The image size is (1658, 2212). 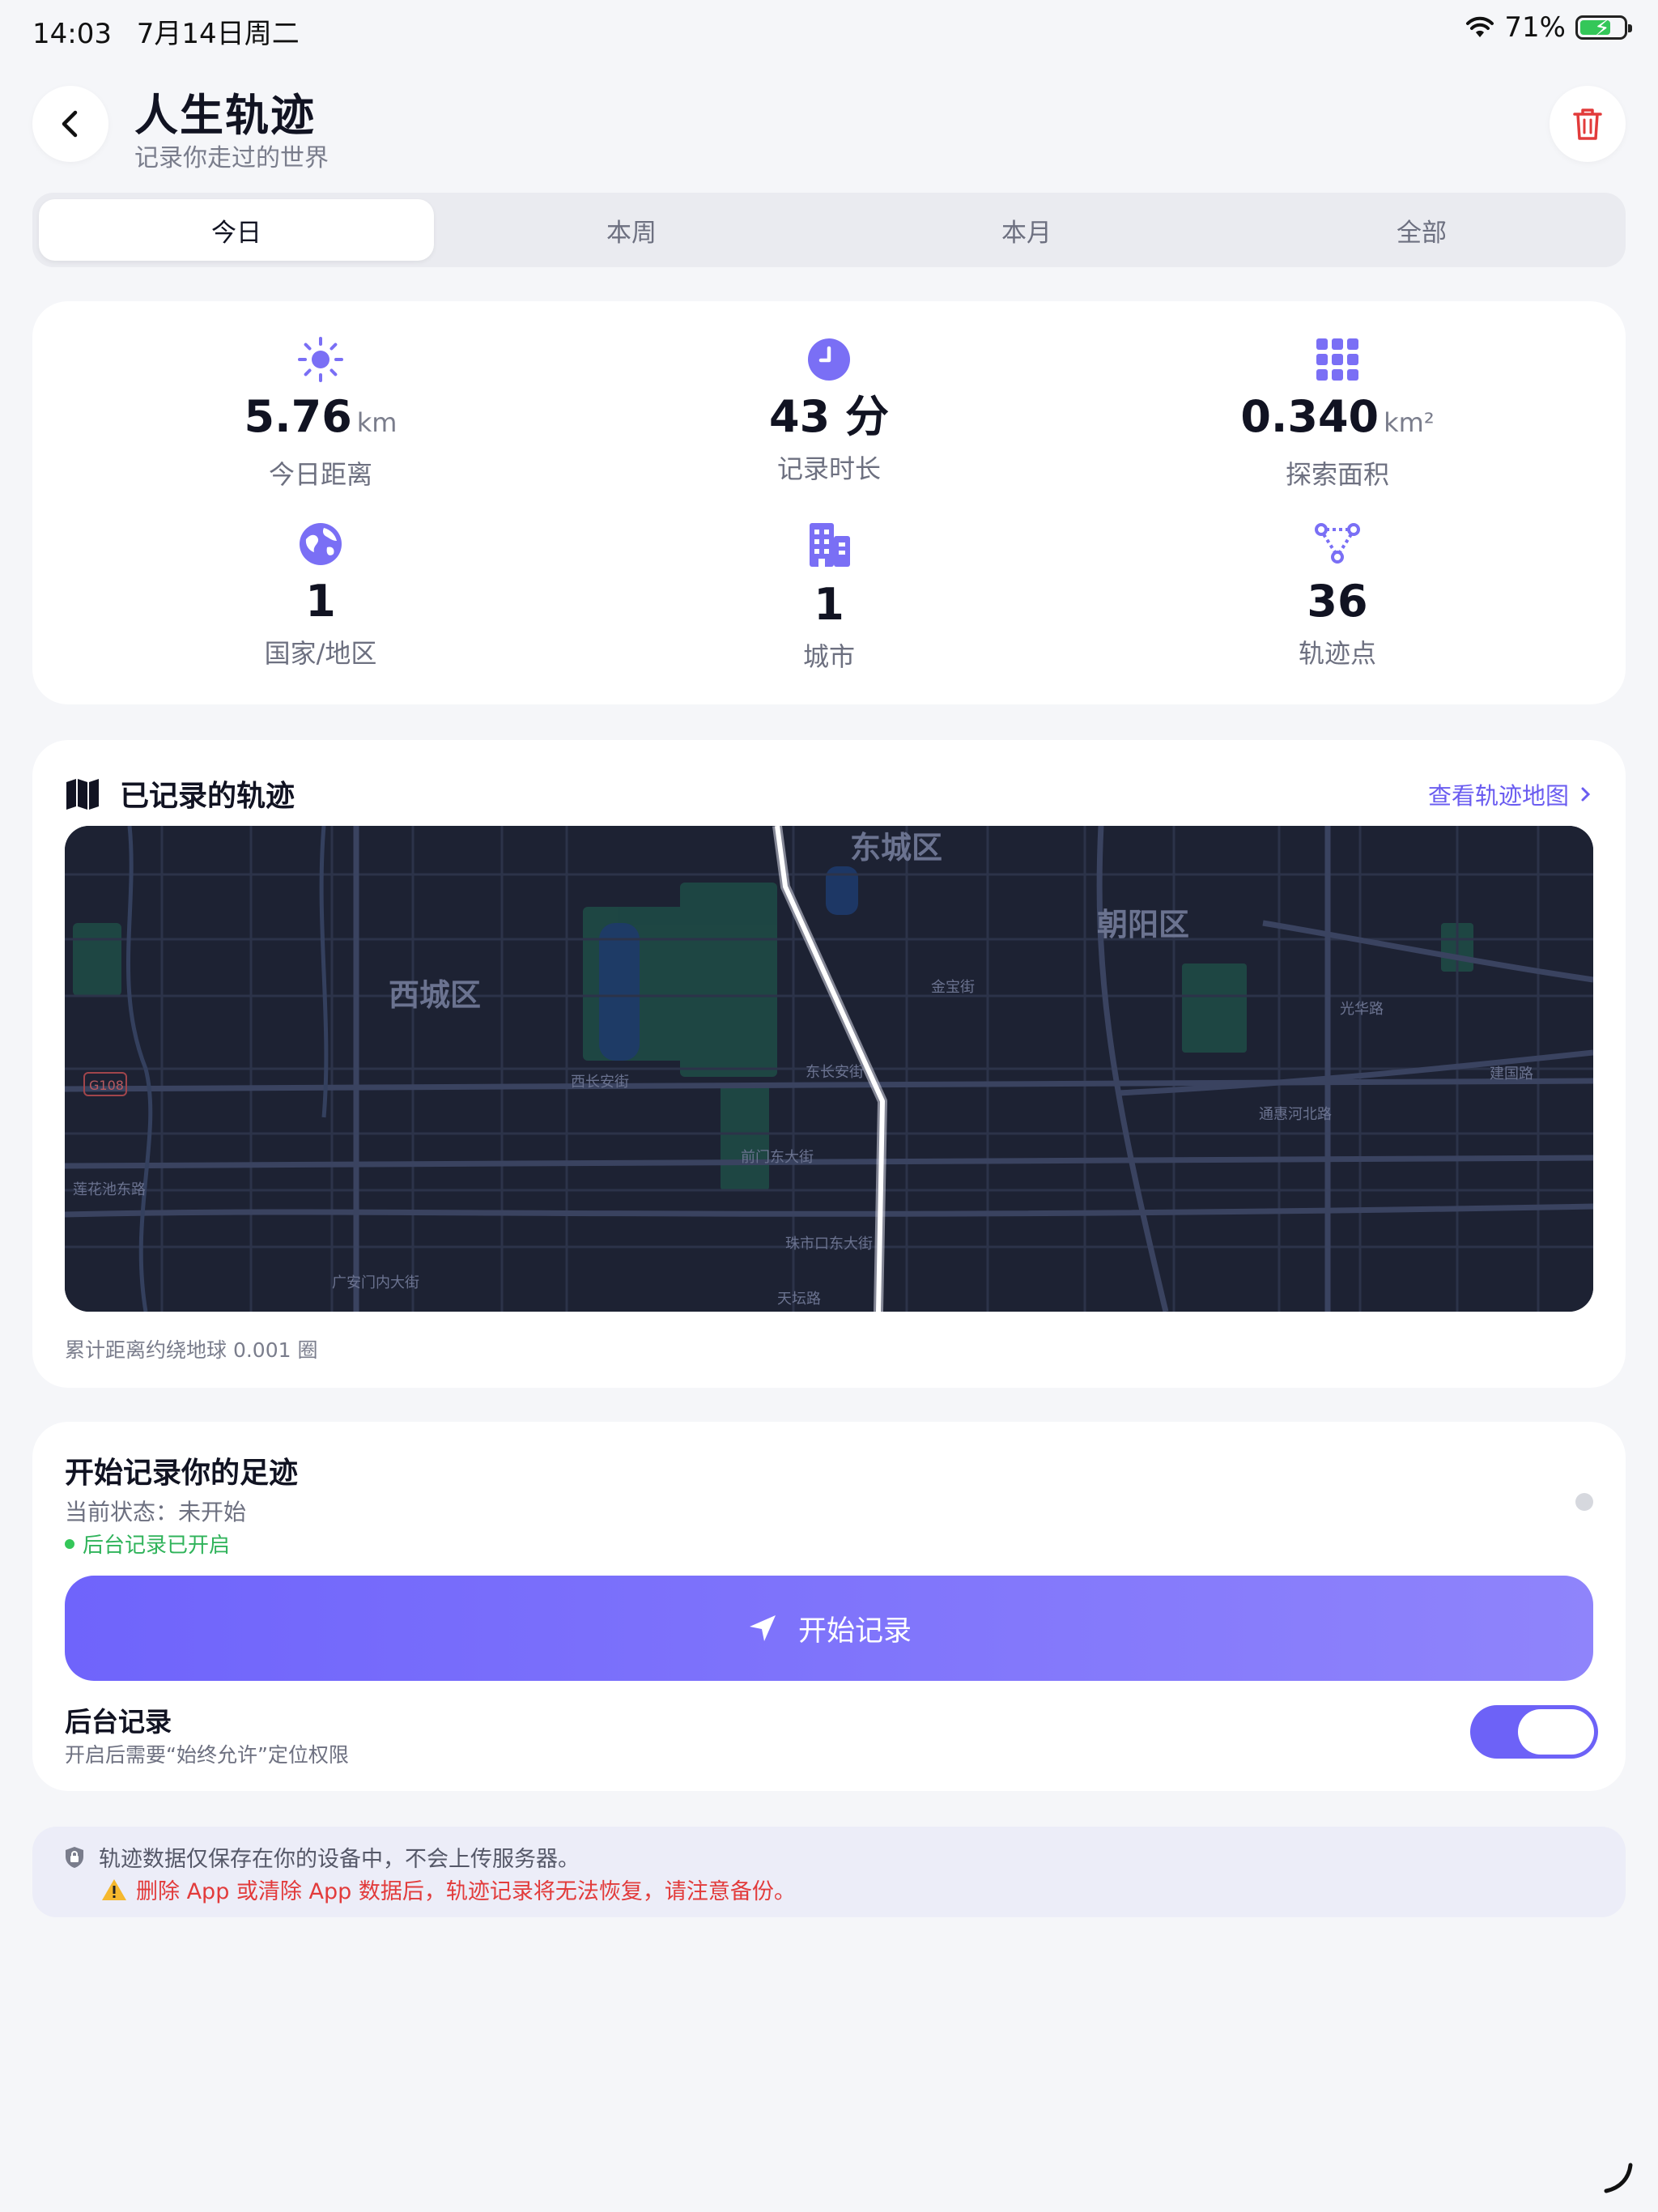 What do you see at coordinates (829, 129) in the screenshot?
I see `header: 人生轨迹 记录你走过的世界` at bounding box center [829, 129].